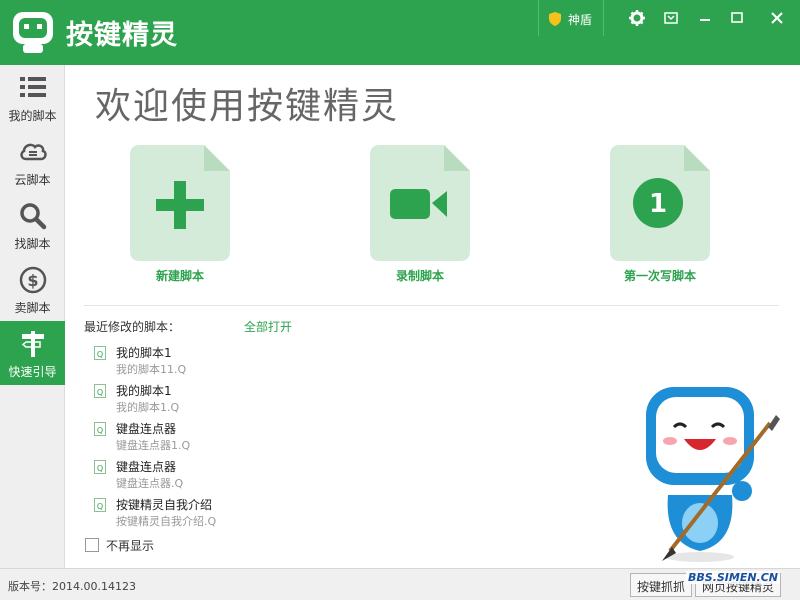 The height and width of the screenshot is (600, 800). Describe the element at coordinates (660, 275) in the screenshot. I see `first-script-label: 第一次写脚本` at that location.